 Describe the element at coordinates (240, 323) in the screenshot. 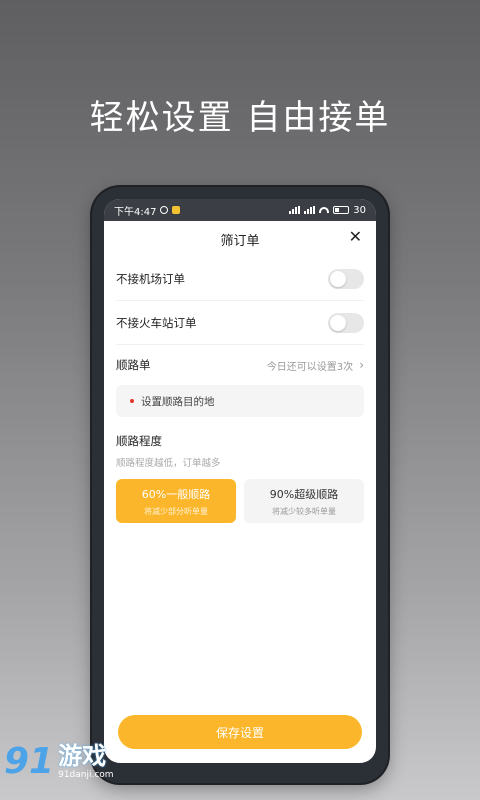

I see `filter-row-train: 不接火车站订单` at that location.